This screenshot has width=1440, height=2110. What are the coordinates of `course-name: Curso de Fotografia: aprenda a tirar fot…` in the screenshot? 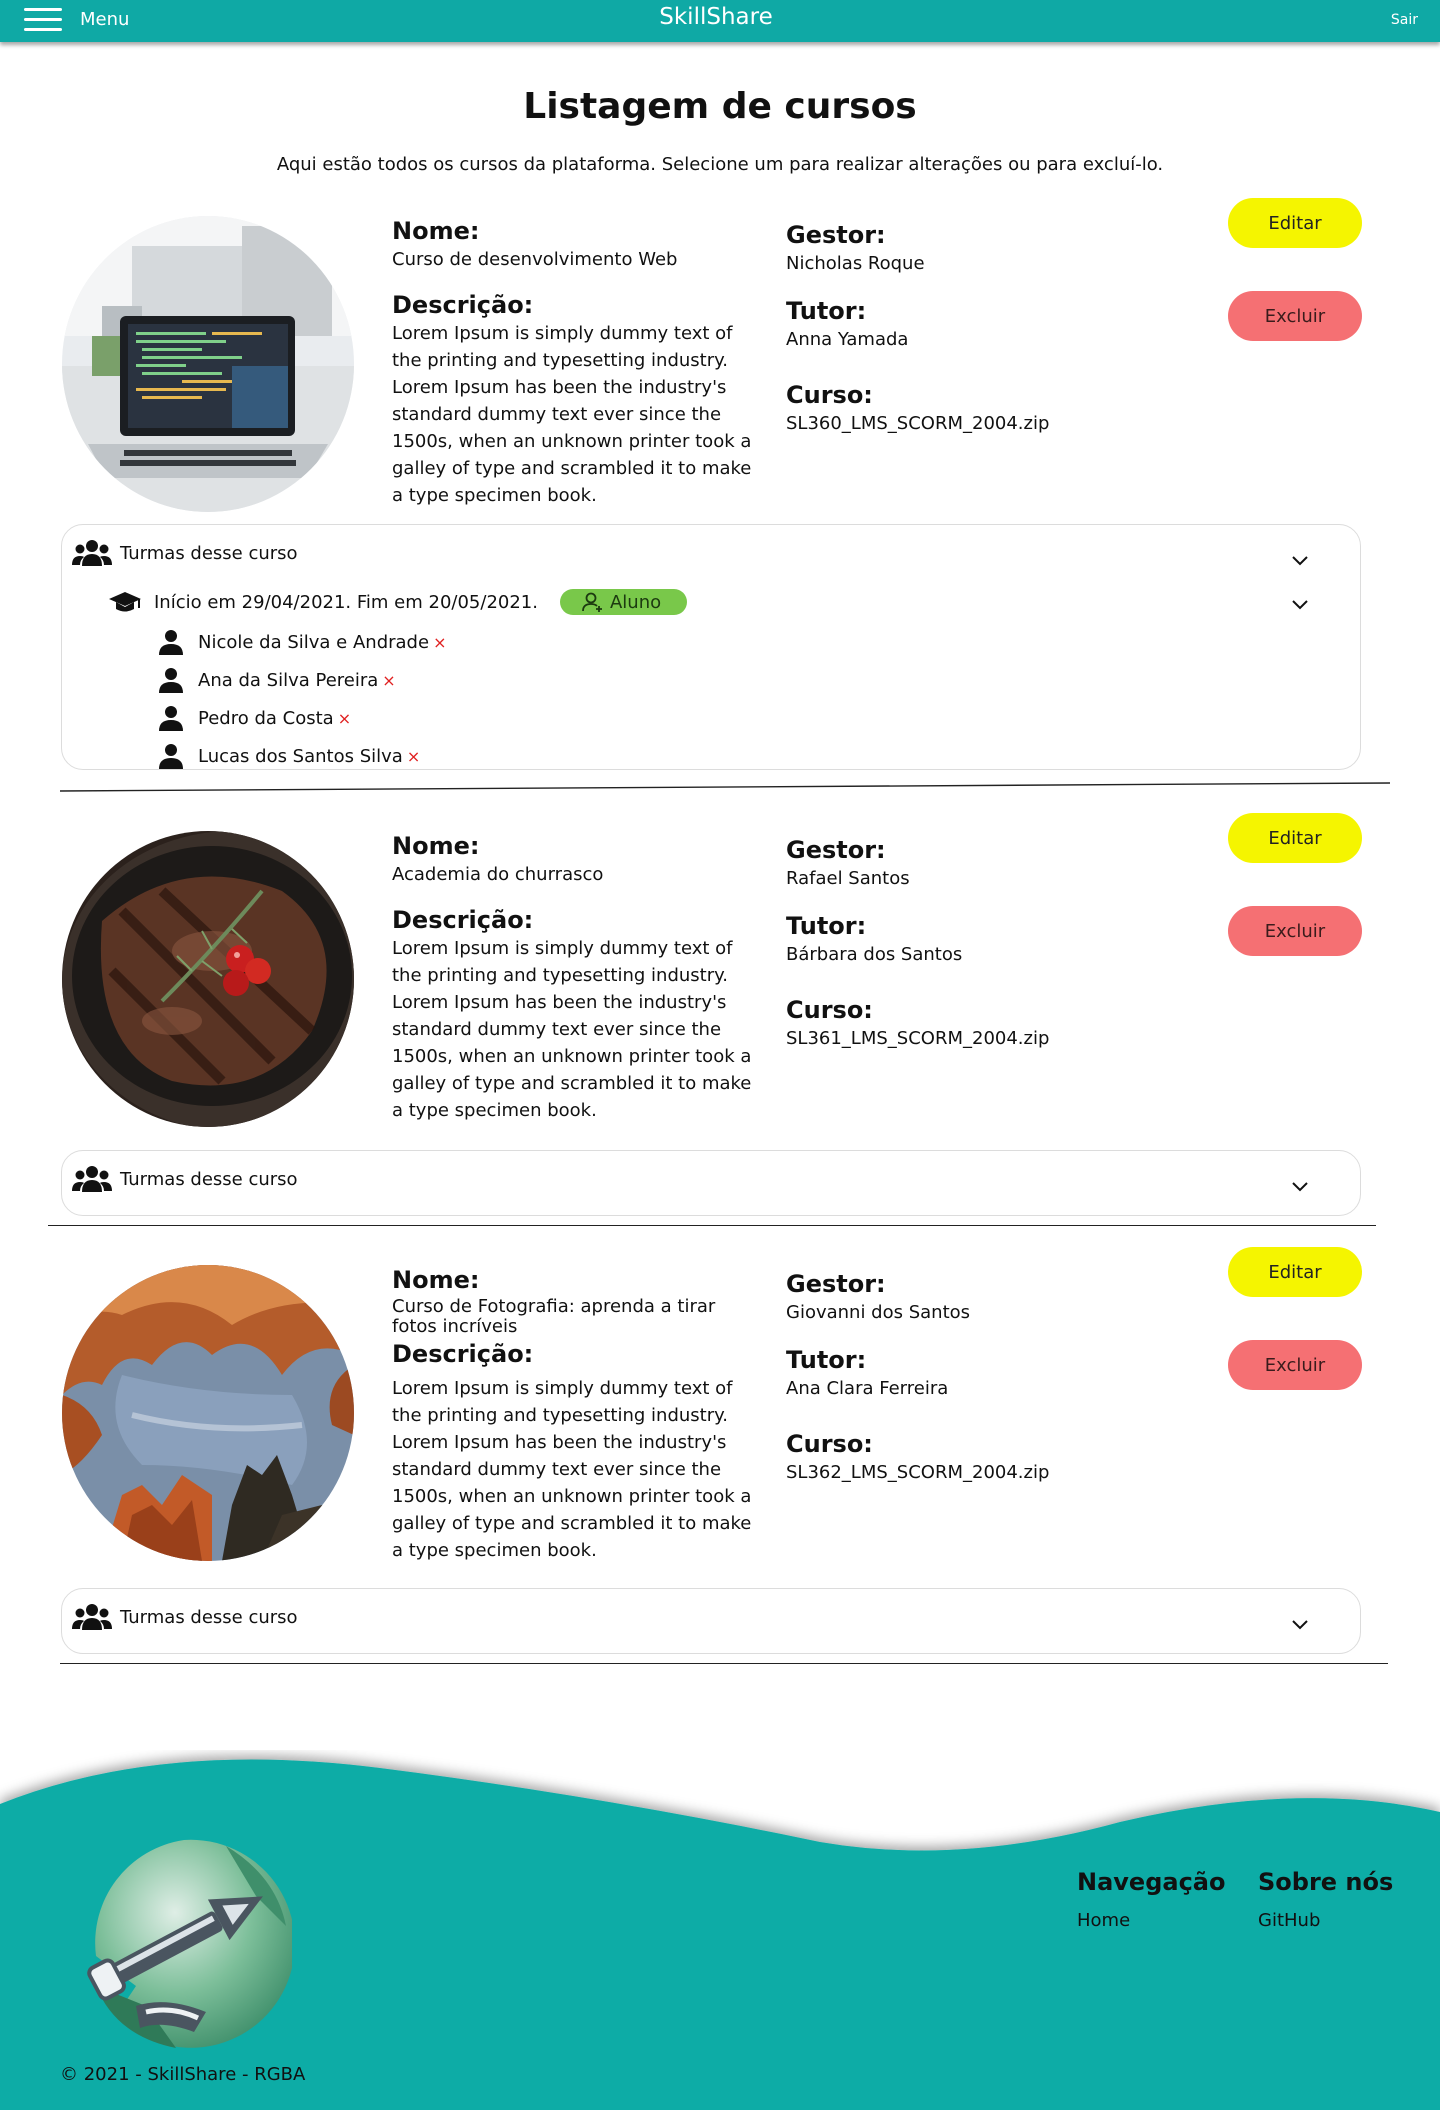 It's located at (554, 1316).